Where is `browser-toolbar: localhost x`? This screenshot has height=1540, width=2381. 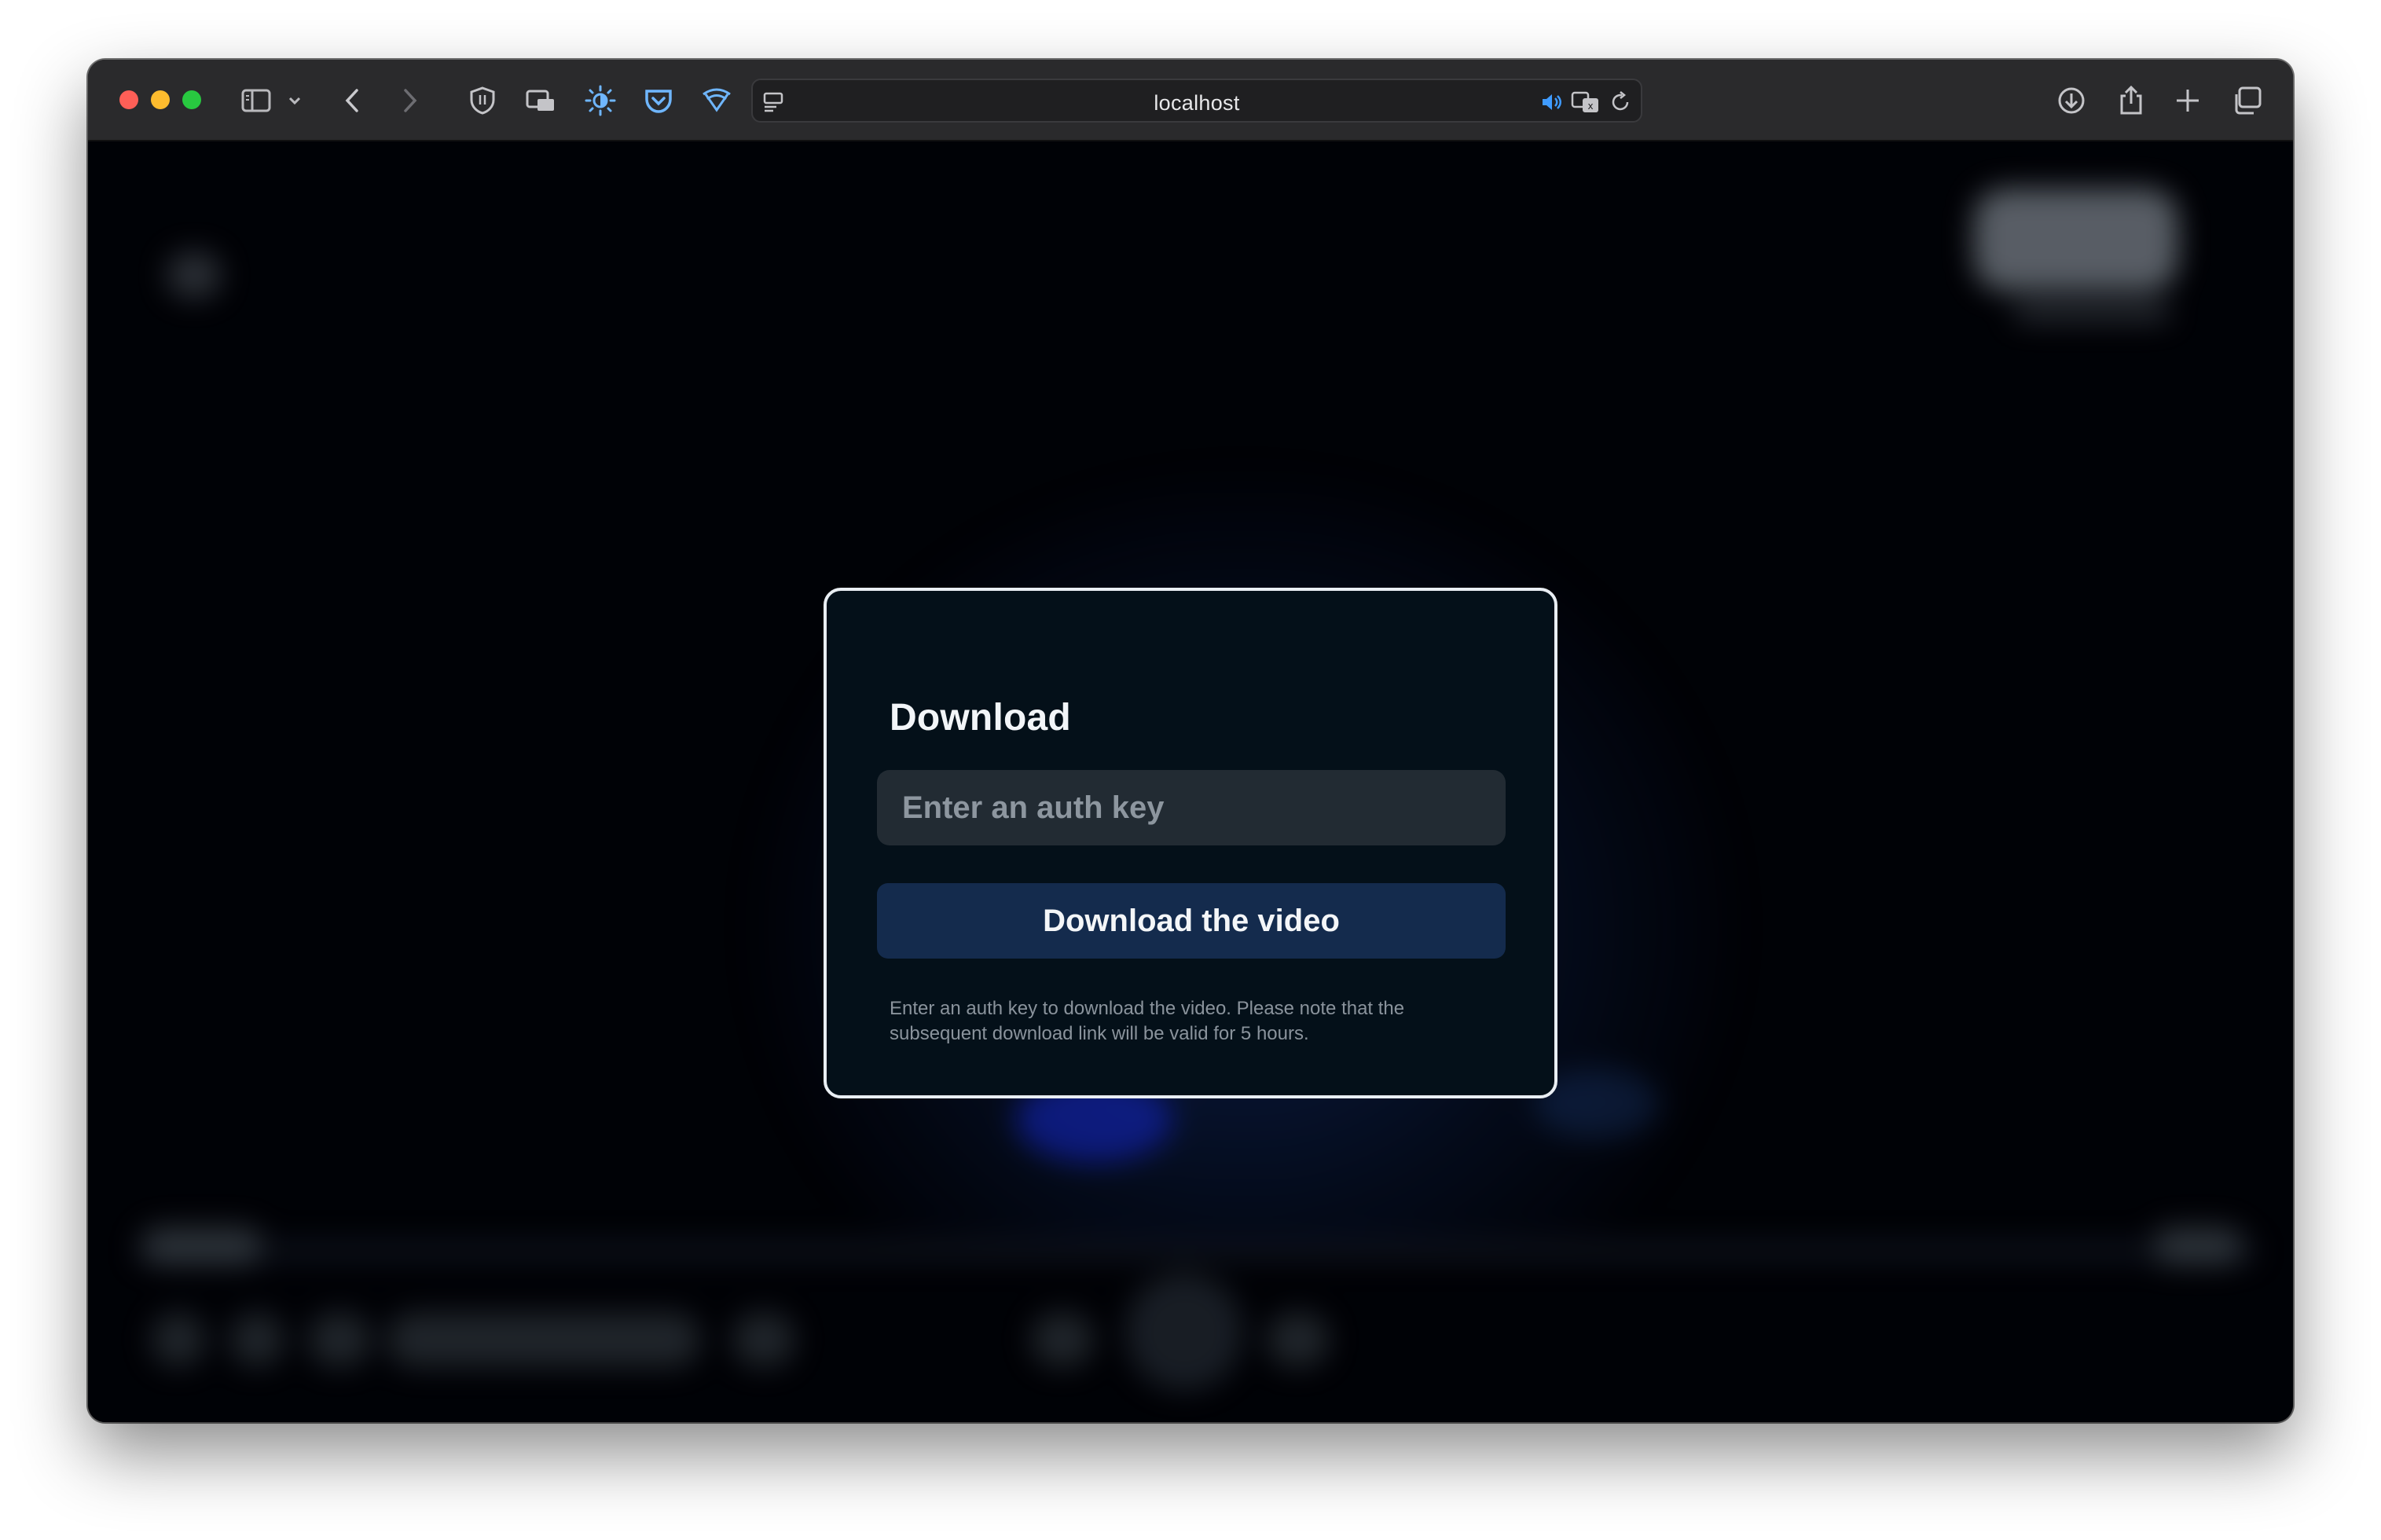 browser-toolbar: localhost x is located at coordinates (1190, 100).